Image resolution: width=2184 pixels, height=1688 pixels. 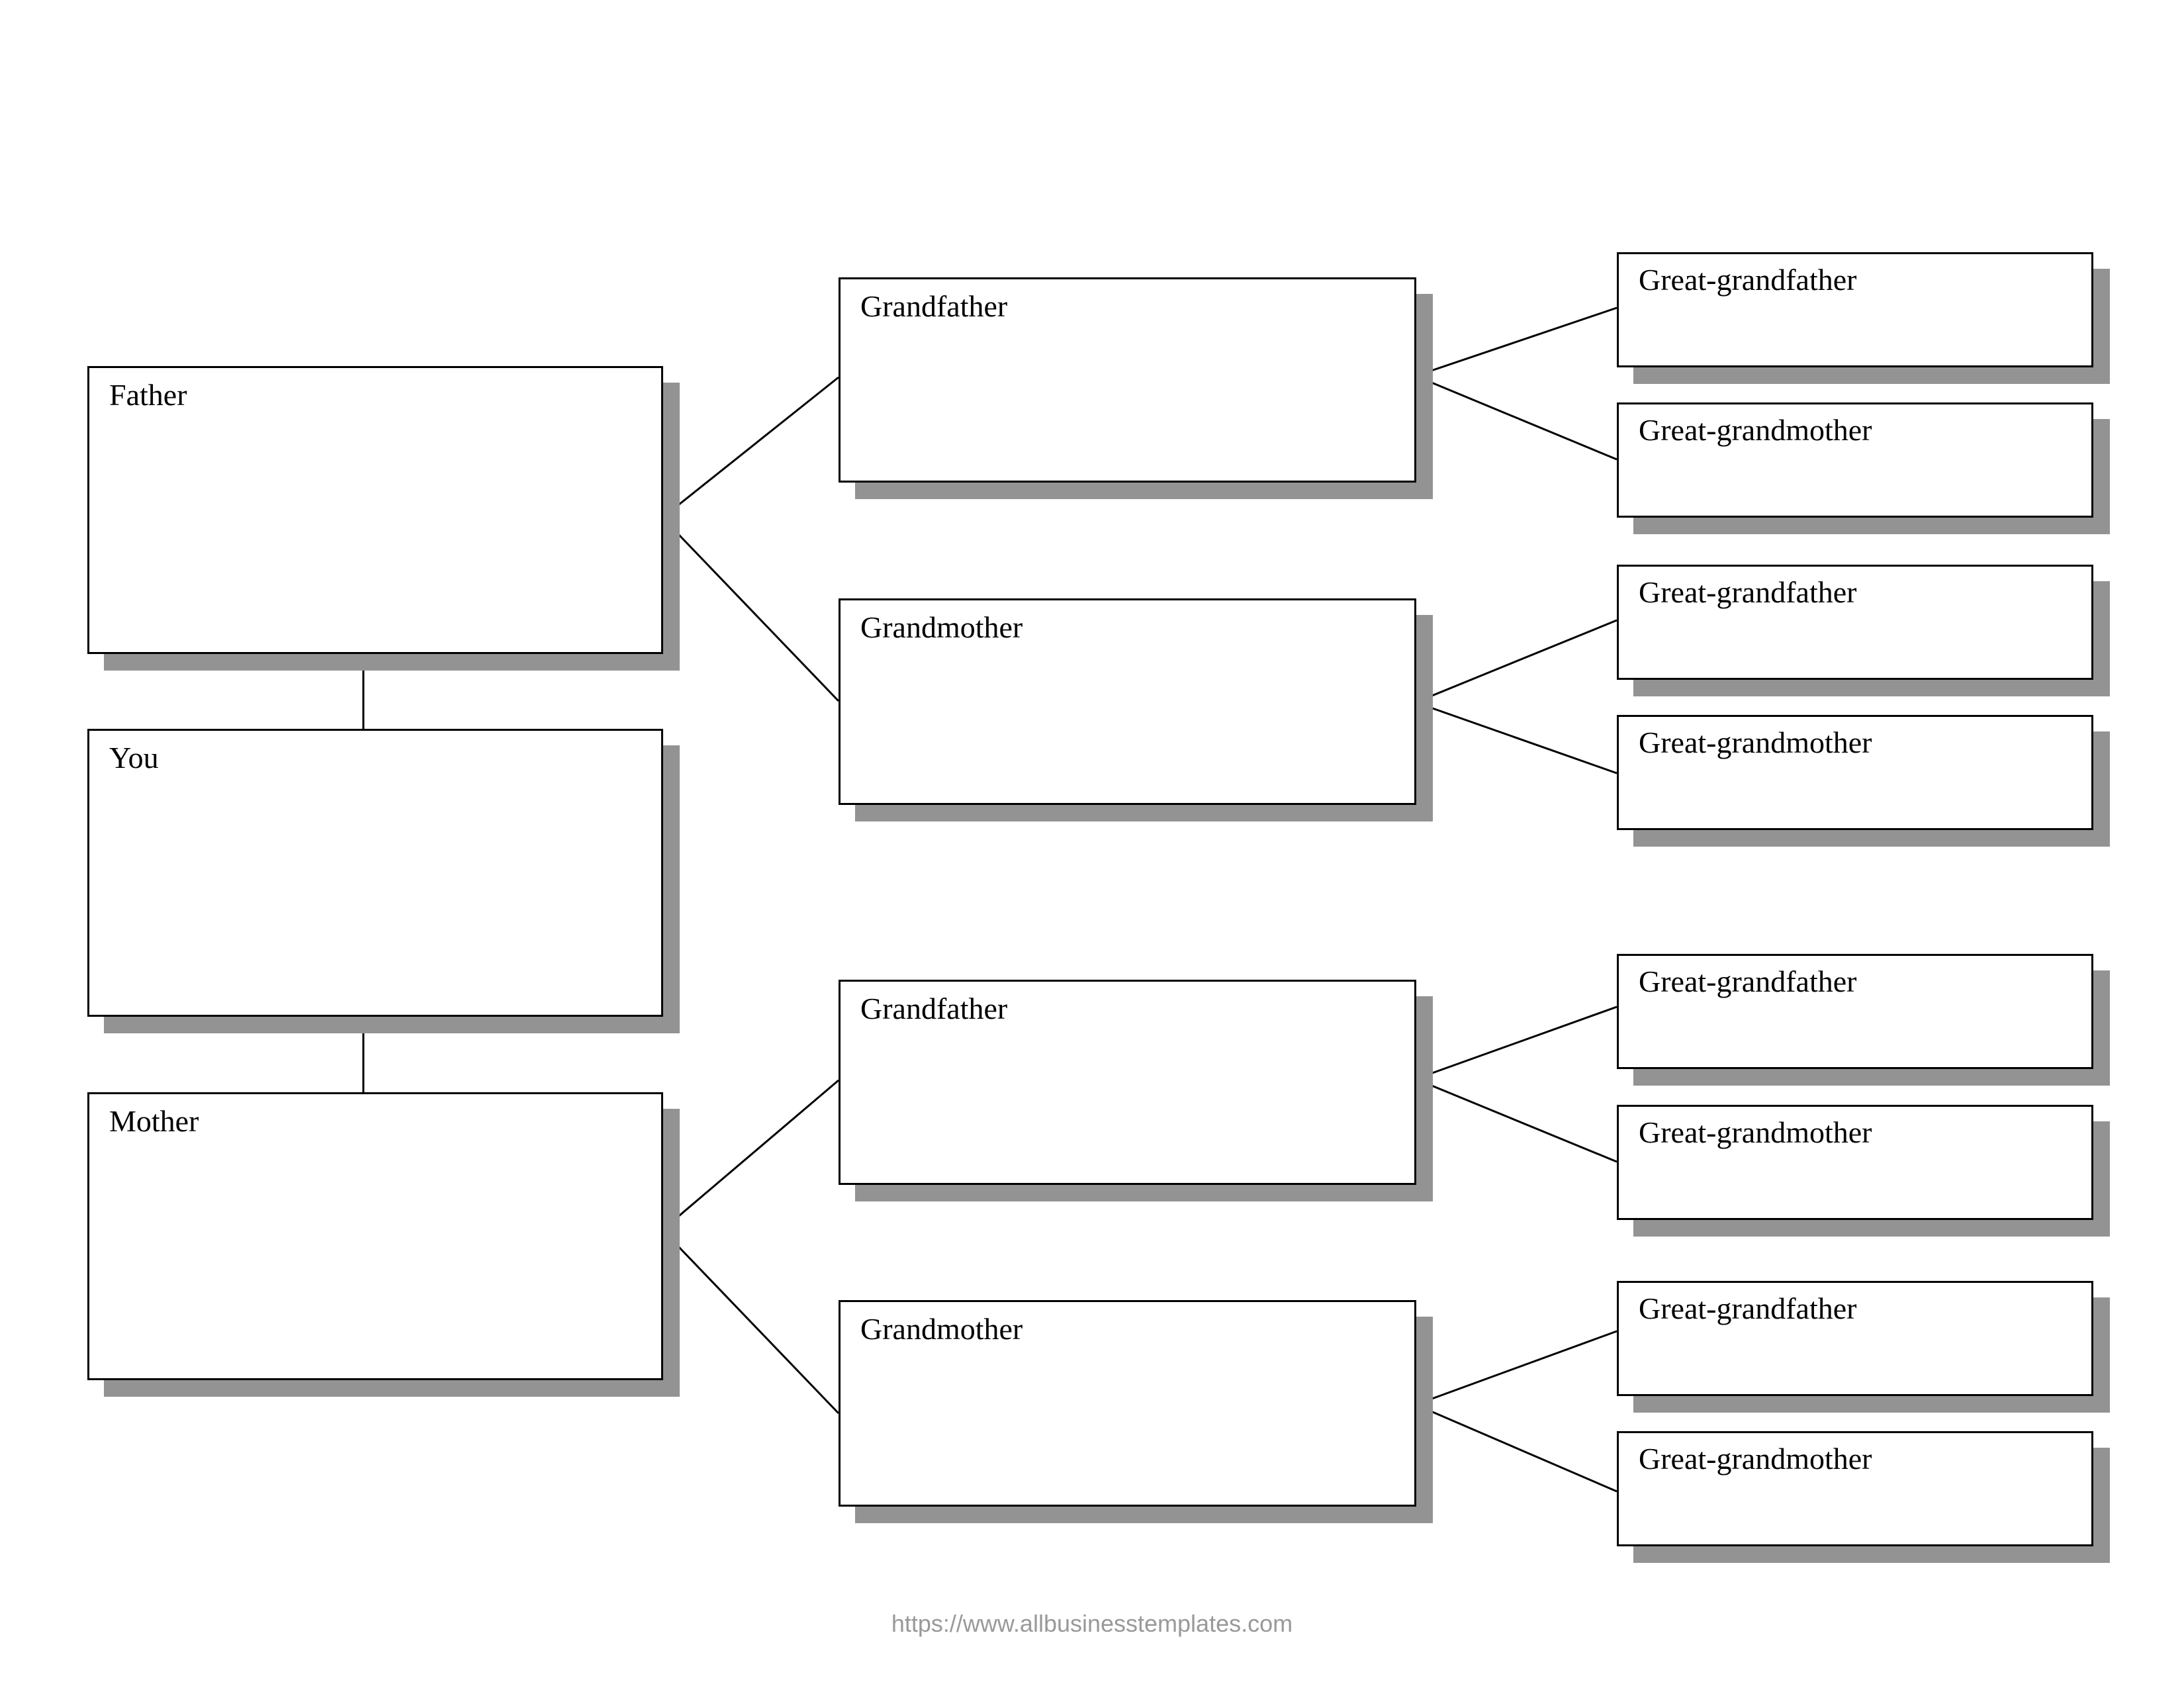 What do you see at coordinates (1516, 418) in the screenshot?
I see `connector-gf1-ggm` at bounding box center [1516, 418].